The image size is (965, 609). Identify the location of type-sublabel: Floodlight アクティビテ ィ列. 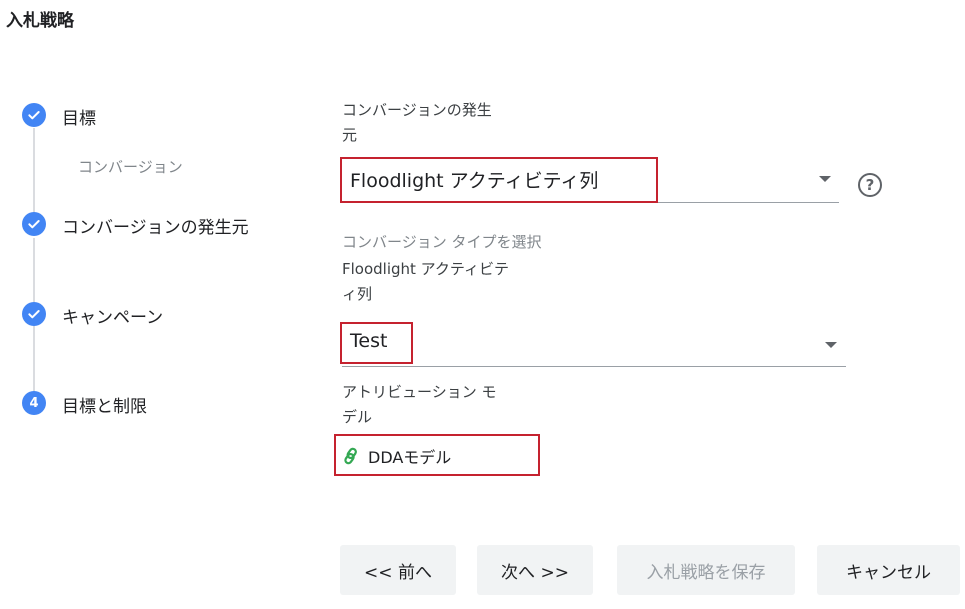
(425, 282).